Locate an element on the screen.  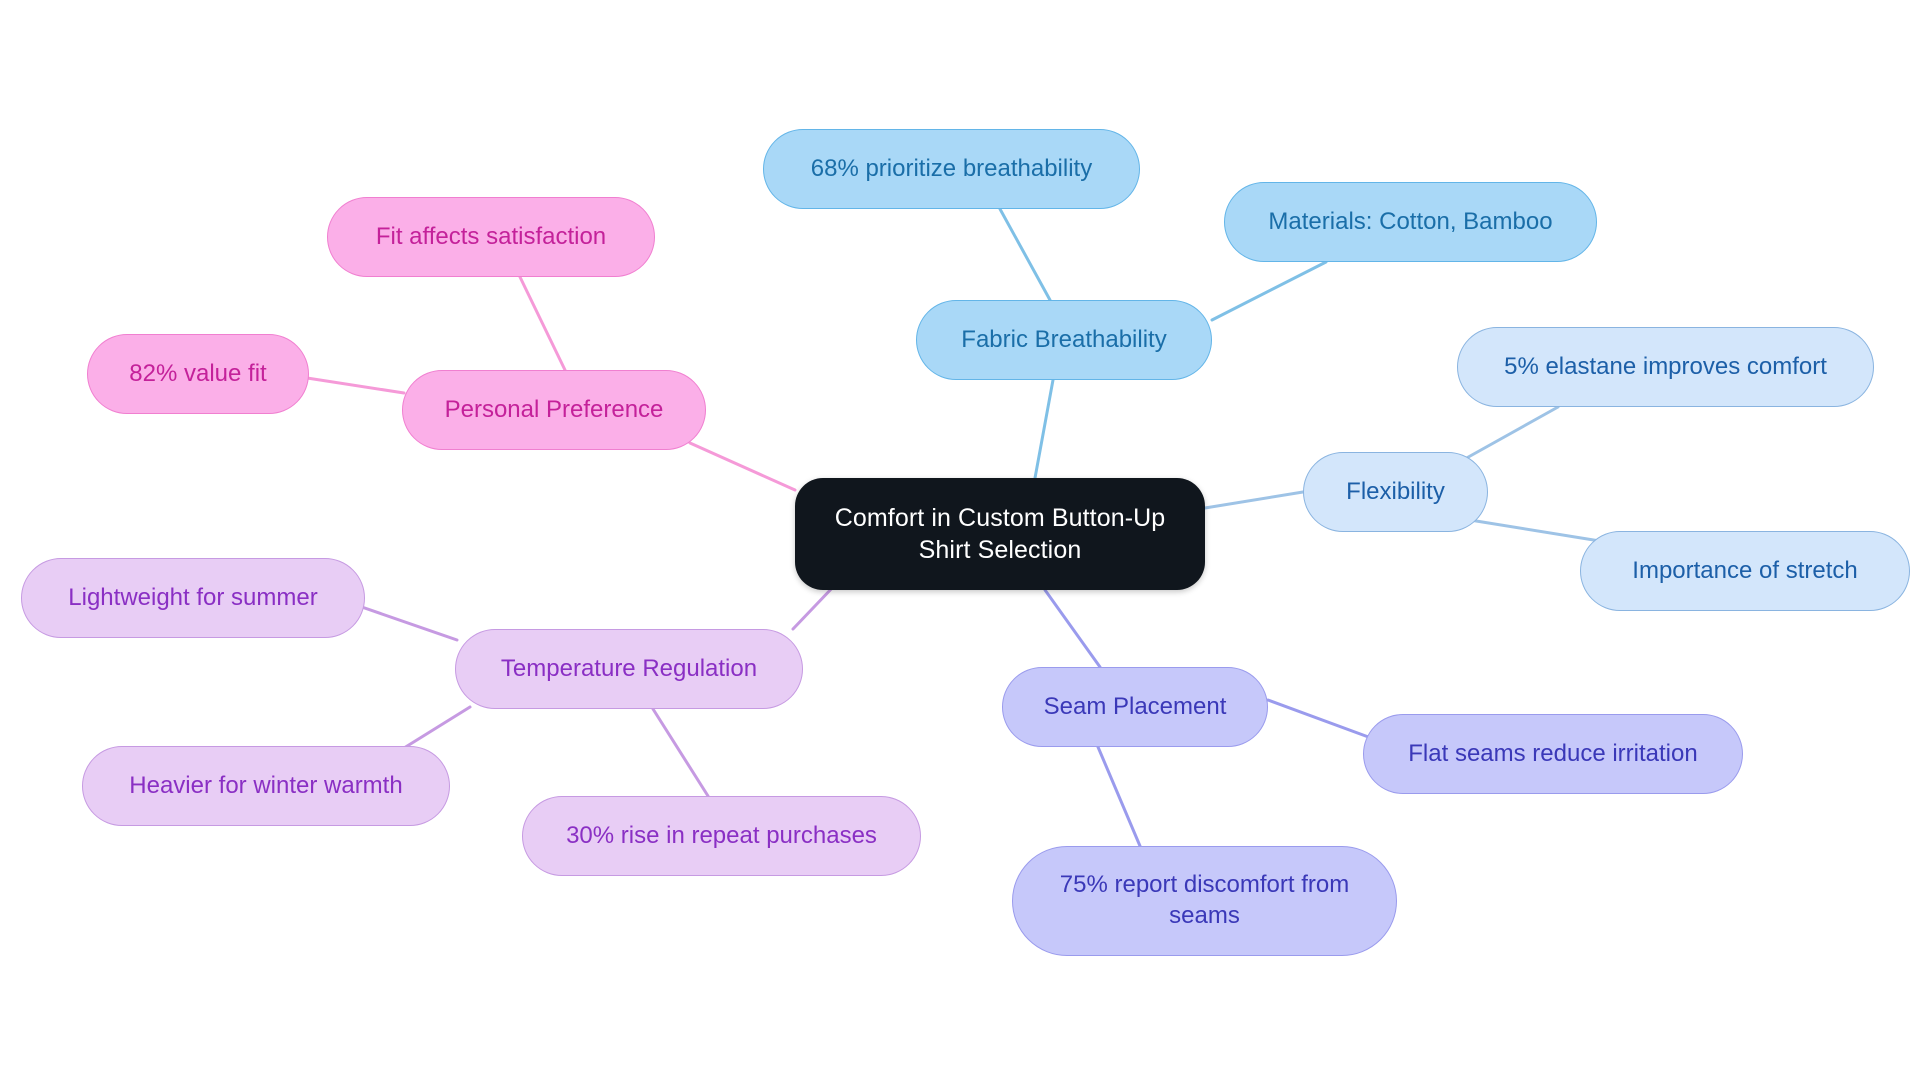
branch-node-temperature-regulation-label: Temperature Regulation is located at coordinates (629, 668).